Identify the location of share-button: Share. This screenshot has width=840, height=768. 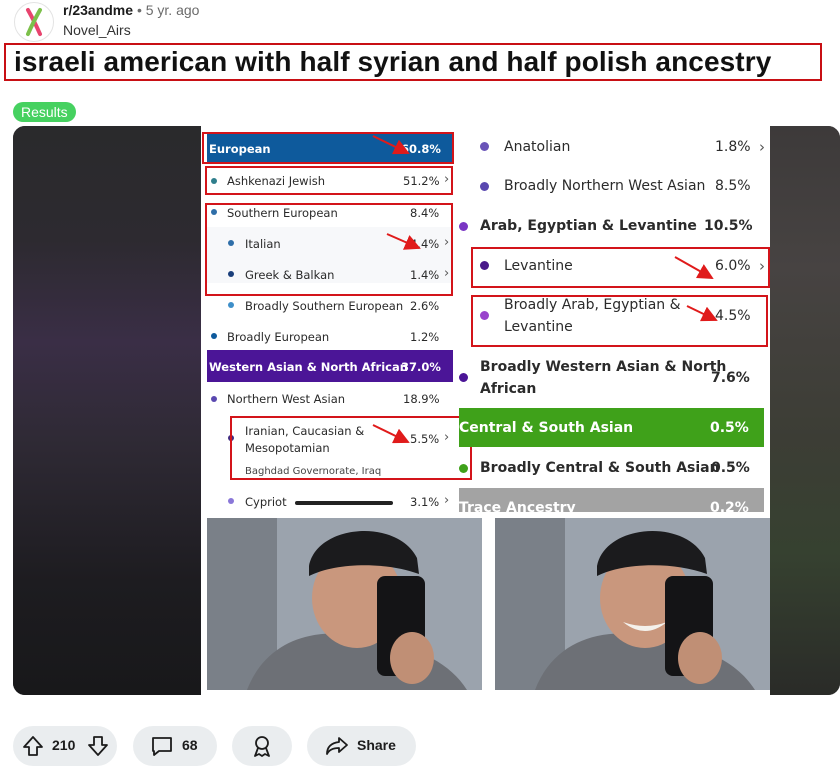
(361, 746).